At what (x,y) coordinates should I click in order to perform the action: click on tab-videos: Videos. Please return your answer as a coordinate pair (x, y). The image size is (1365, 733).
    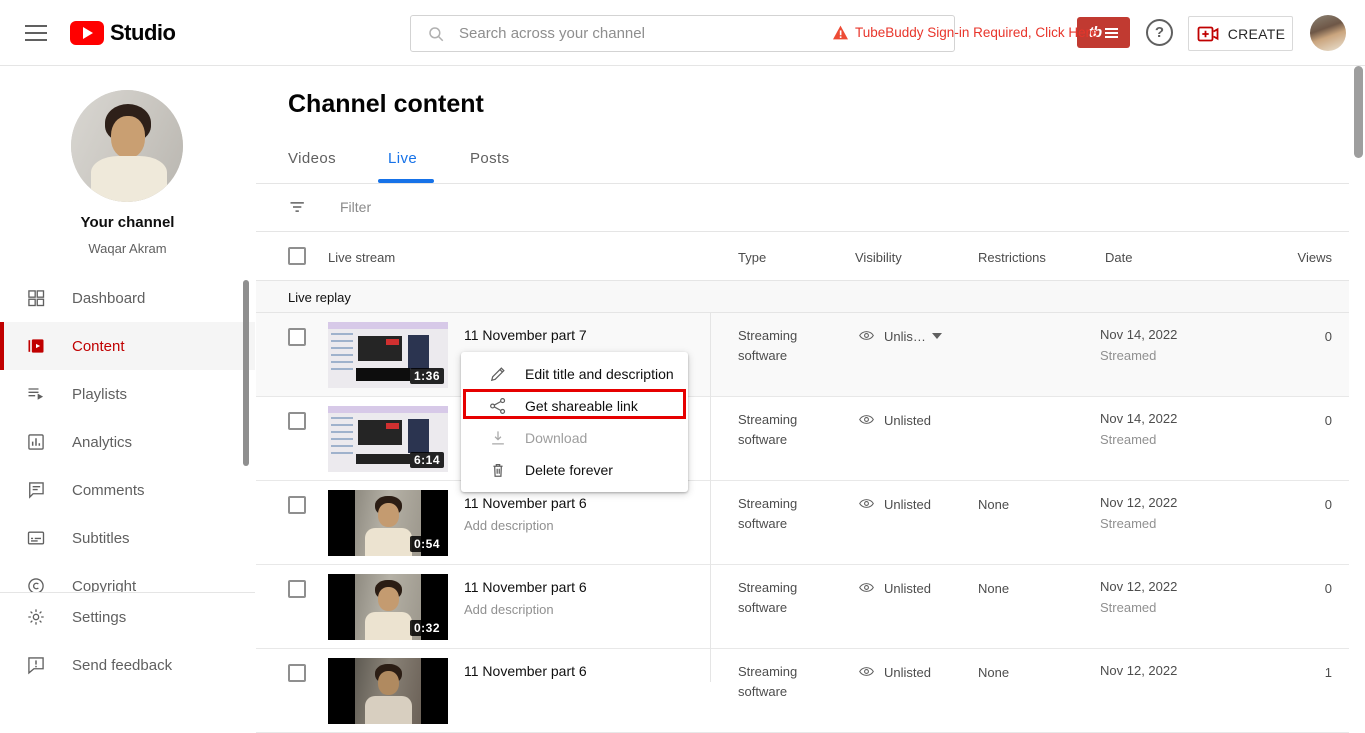
    Looking at the image, I should click on (312, 158).